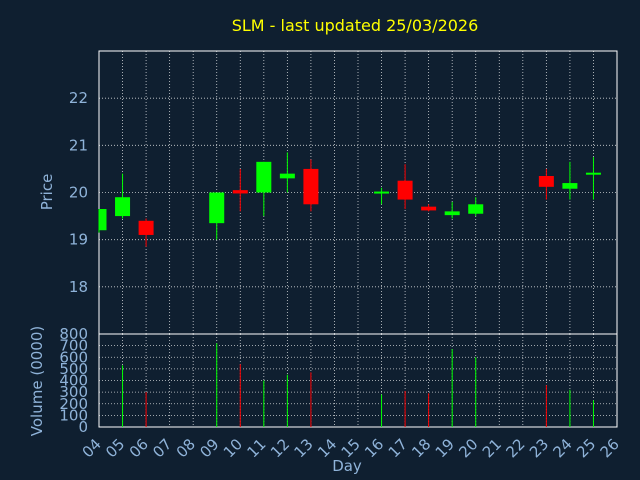 The image size is (640, 480). Describe the element at coordinates (78, 193) in the screenshot. I see `price-tick-label: 20` at that location.